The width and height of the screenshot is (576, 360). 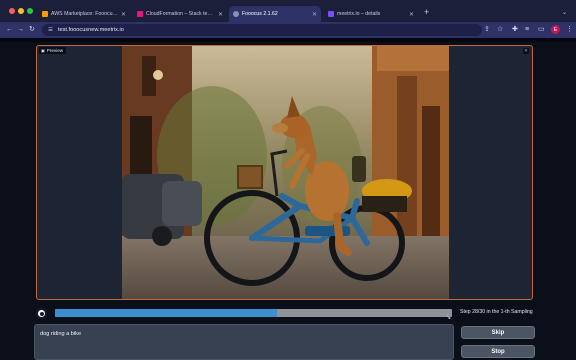 I want to click on progress-fill, so click(x=166, y=313).